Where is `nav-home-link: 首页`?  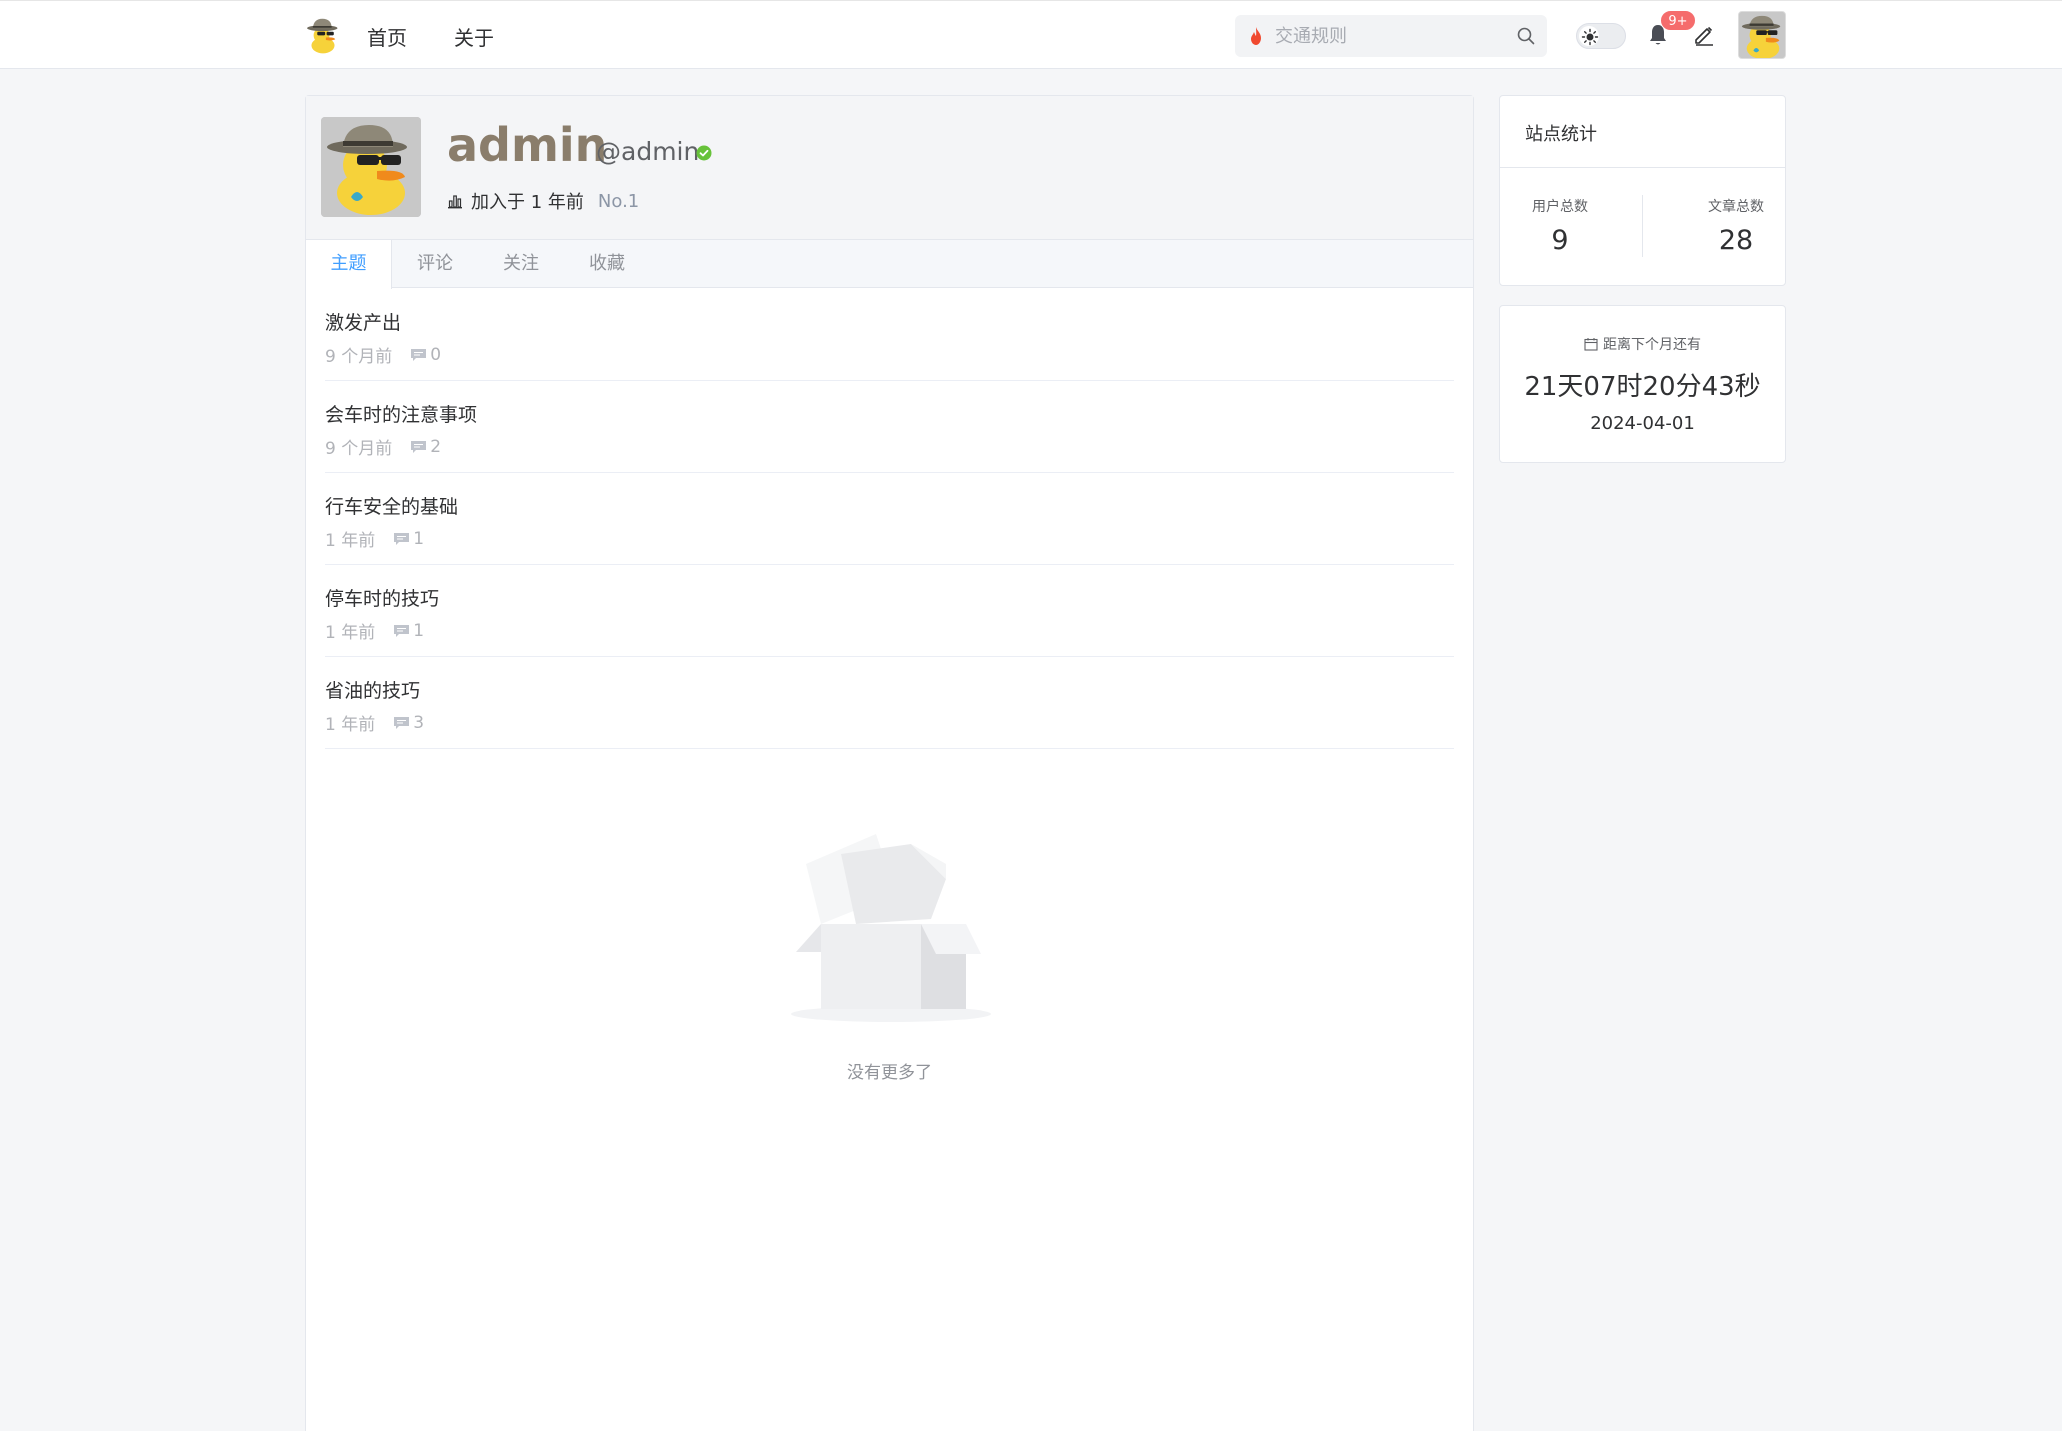
nav-home-link: 首页 is located at coordinates (387, 36).